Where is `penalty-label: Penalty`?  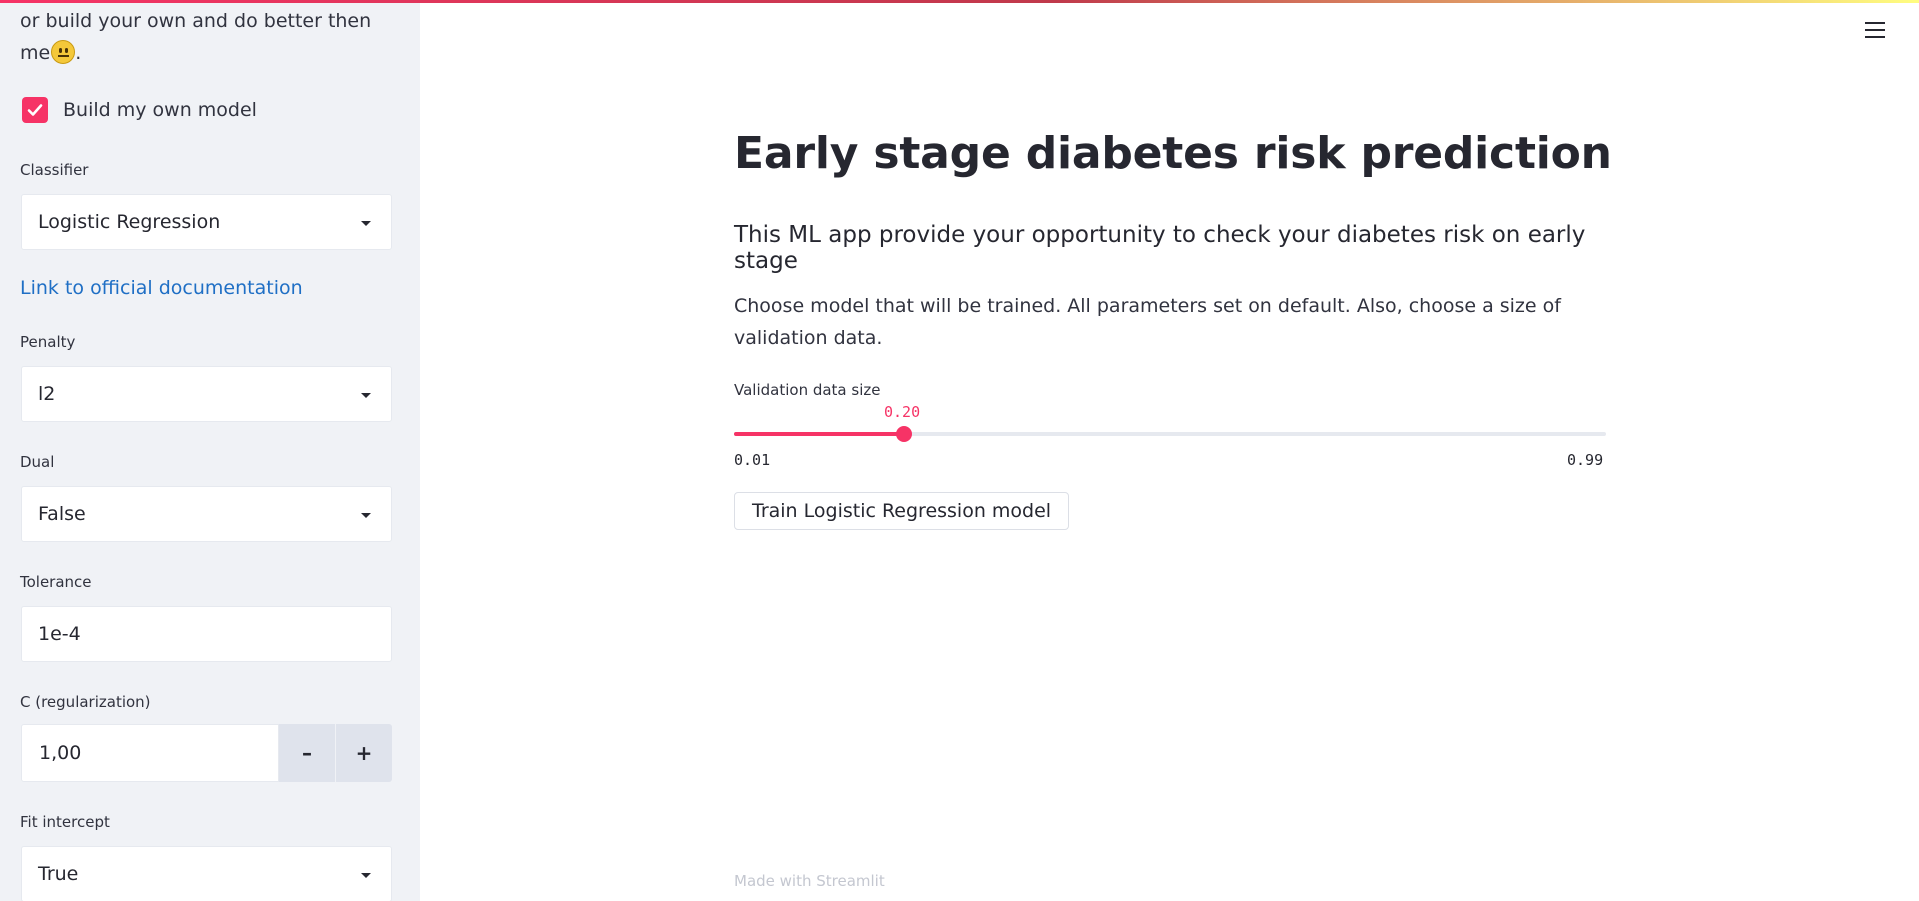
penalty-label: Penalty is located at coordinates (48, 342).